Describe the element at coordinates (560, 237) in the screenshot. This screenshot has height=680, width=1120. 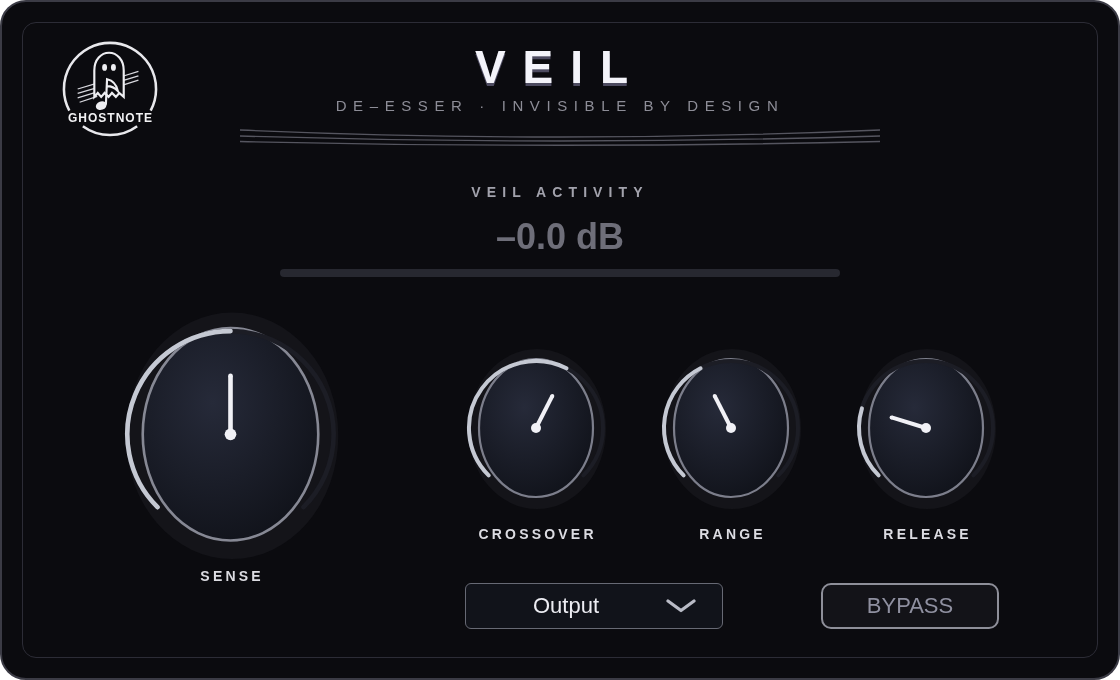
I see `meter-reading: –0.0 dB` at that location.